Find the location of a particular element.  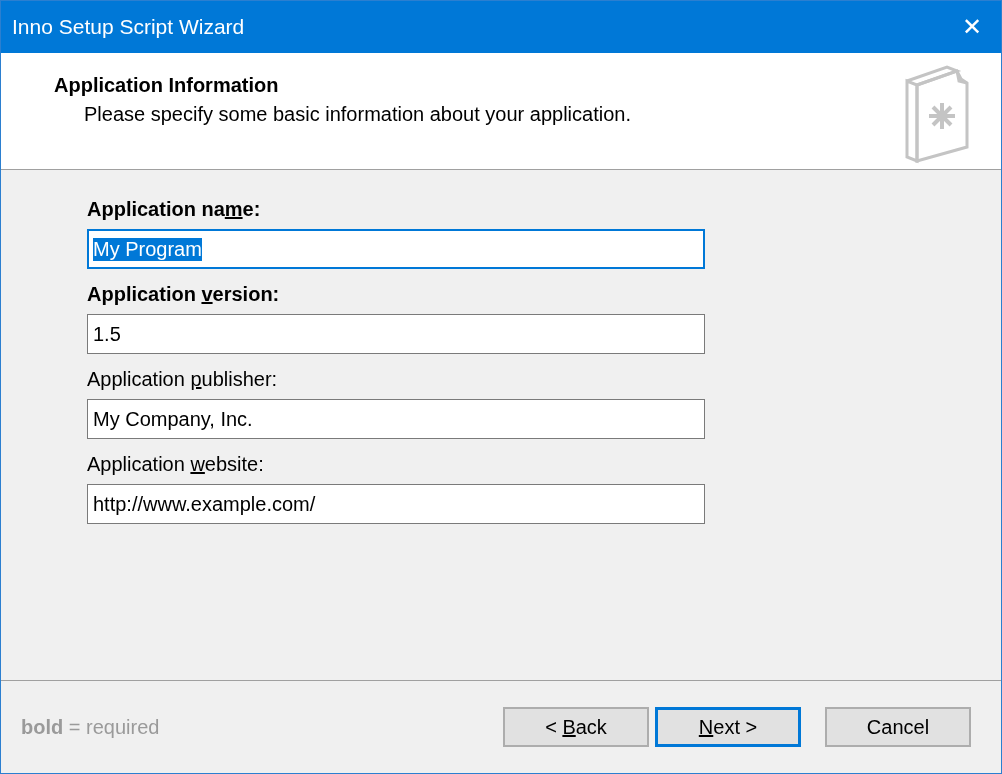

page-title: Application Information is located at coordinates (167, 85).